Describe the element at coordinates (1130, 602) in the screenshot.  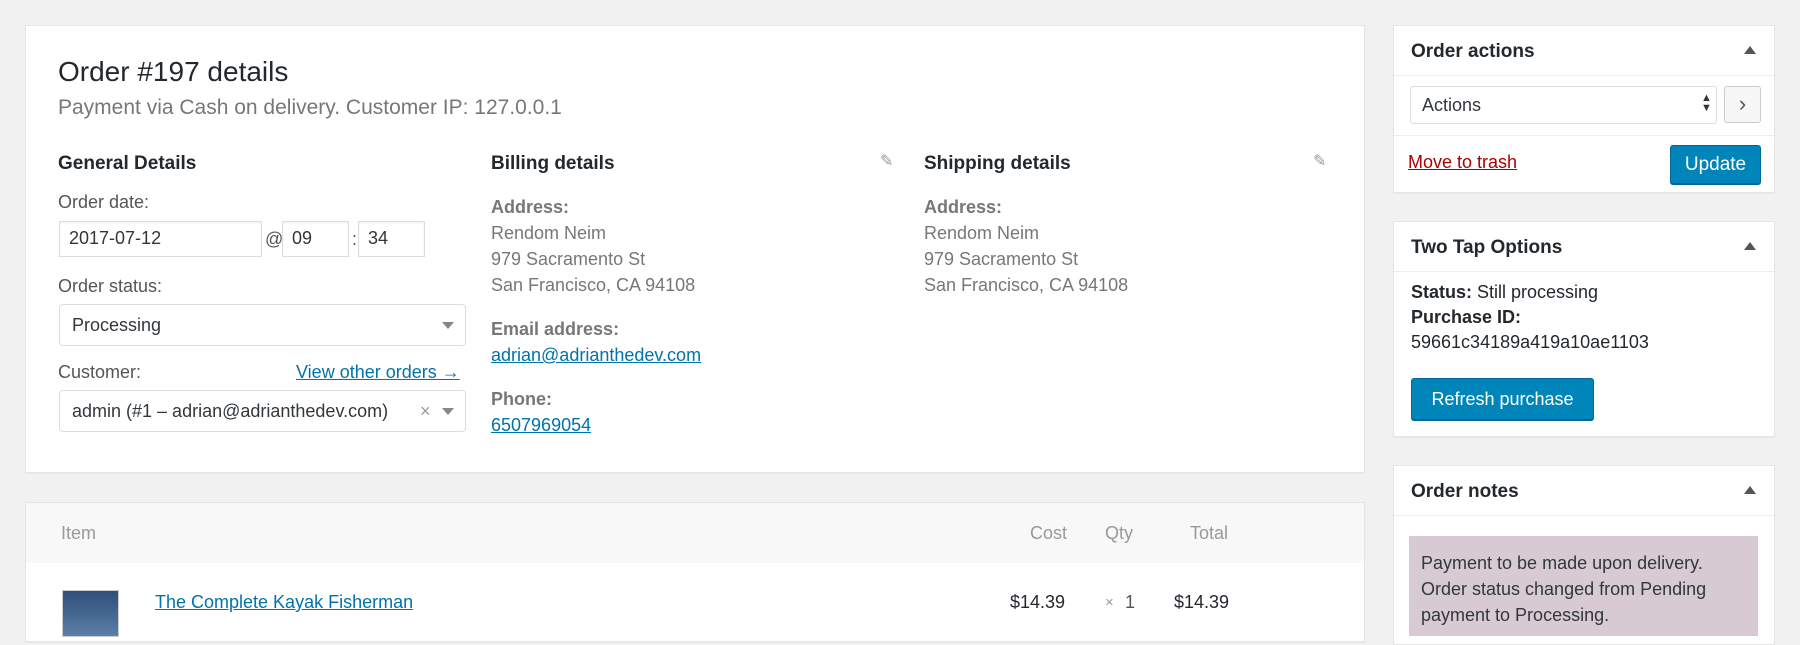
I see `item-qty: 1` at that location.